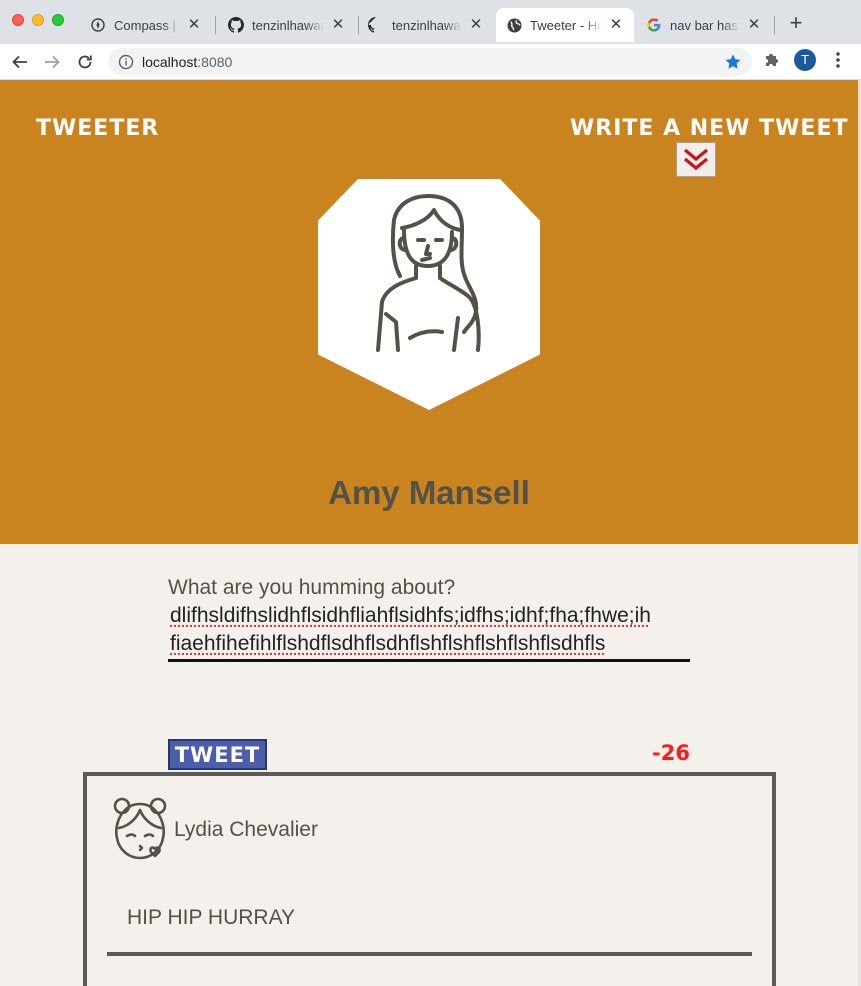 Image resolution: width=861 pixels, height=986 pixels. I want to click on toggle-compose-button, so click(696, 159).